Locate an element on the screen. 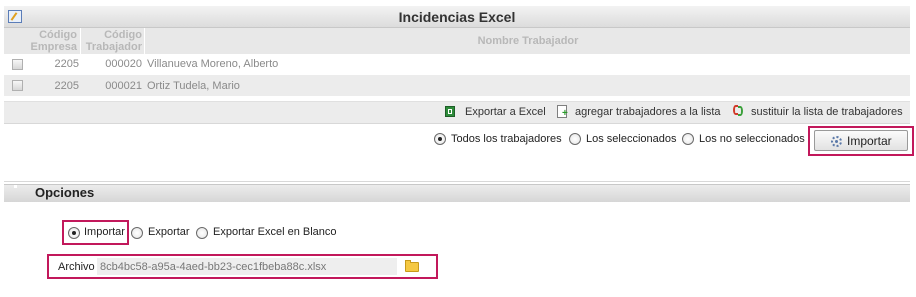 This screenshot has height=297, width=916. swap-arrows-icon is located at coordinates (738, 110).